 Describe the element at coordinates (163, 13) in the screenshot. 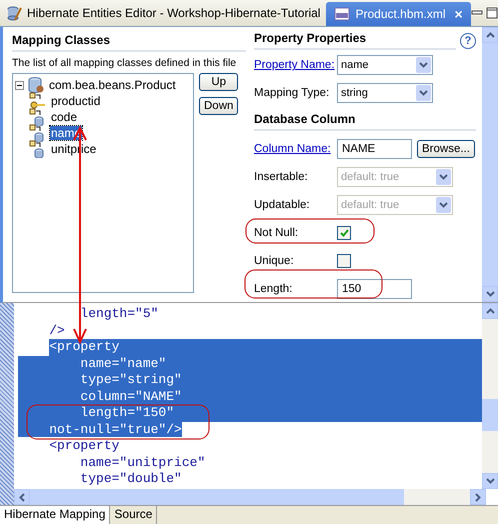

I see `editor-tab: Hibernate Entities Editor - Workshop-Hibernate-Tutorial` at that location.